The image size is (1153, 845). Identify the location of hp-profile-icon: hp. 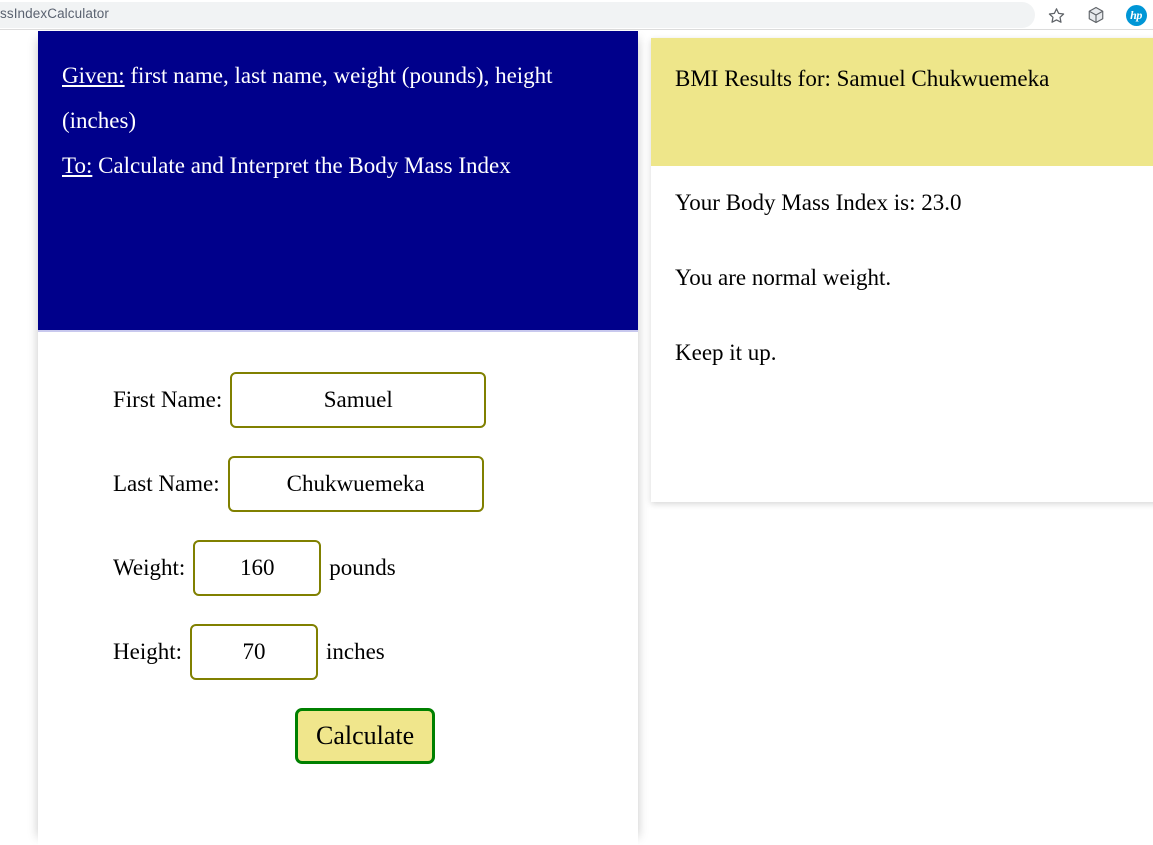
(1136, 15).